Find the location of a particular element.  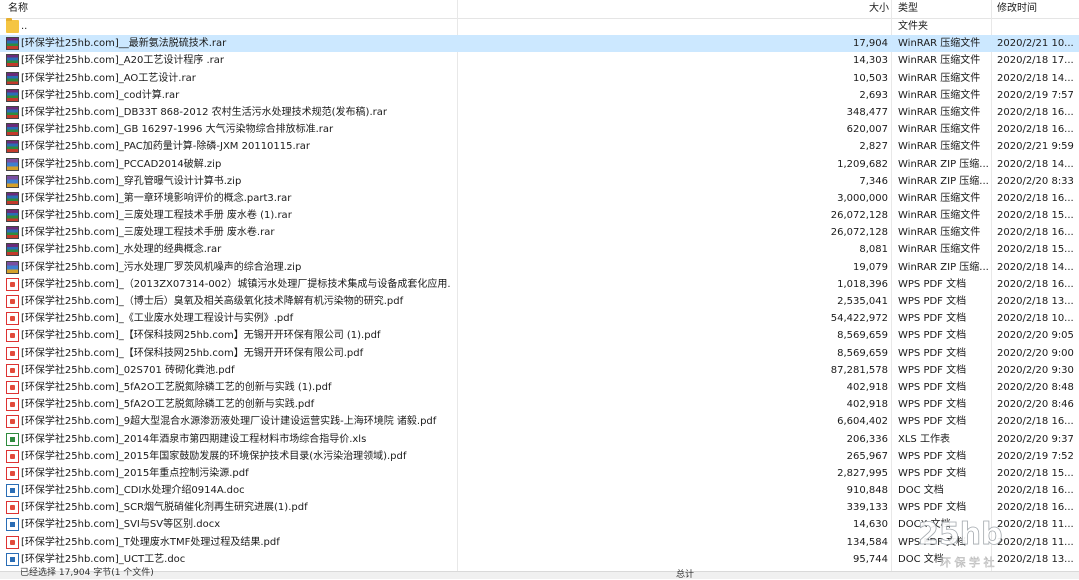

file-size: 6,604,402 is located at coordinates (862, 422).